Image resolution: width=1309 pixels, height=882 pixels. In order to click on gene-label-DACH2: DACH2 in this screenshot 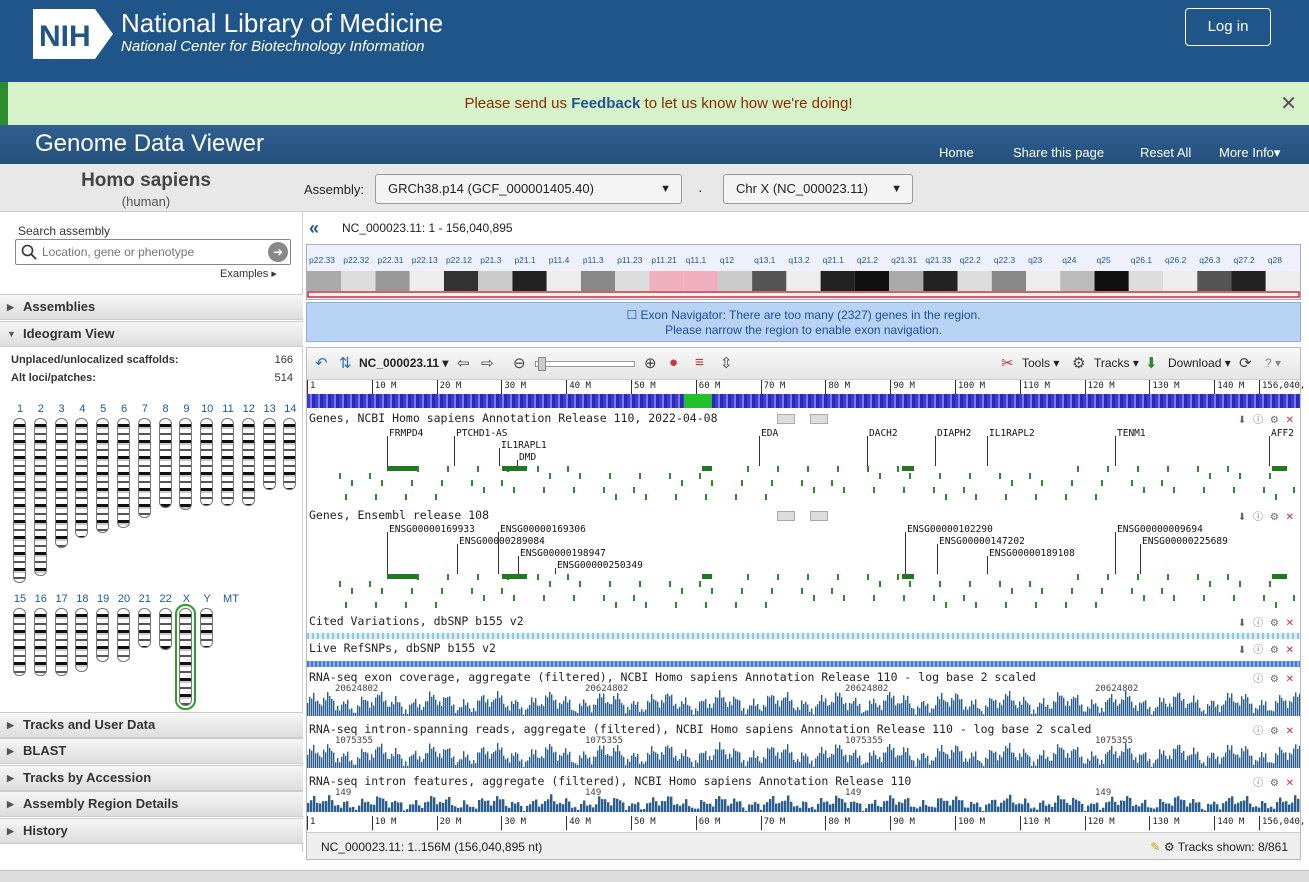, I will do `click(883, 433)`.